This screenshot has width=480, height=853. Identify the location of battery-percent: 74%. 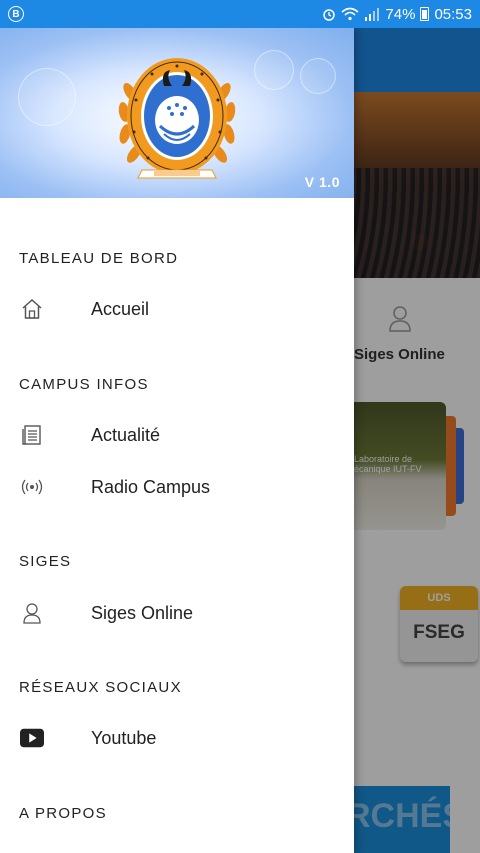
(400, 14).